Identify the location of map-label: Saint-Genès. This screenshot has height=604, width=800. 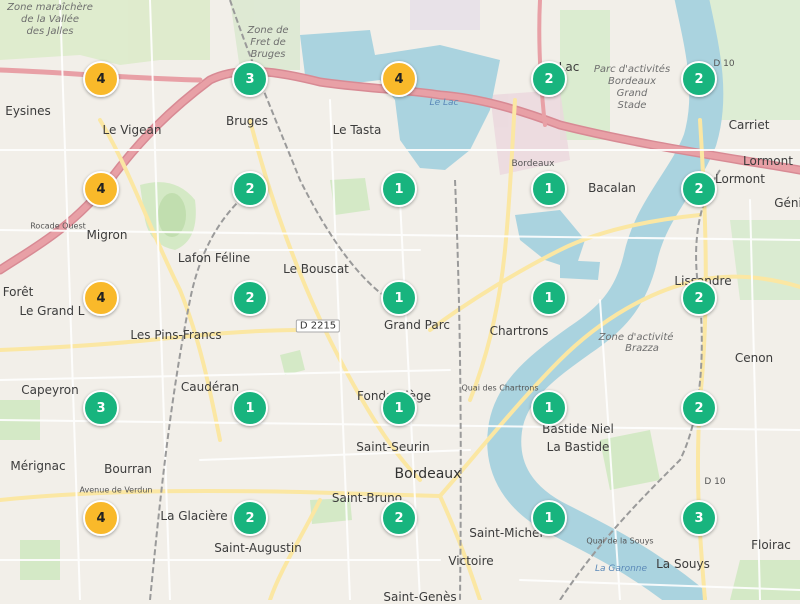
(420, 597).